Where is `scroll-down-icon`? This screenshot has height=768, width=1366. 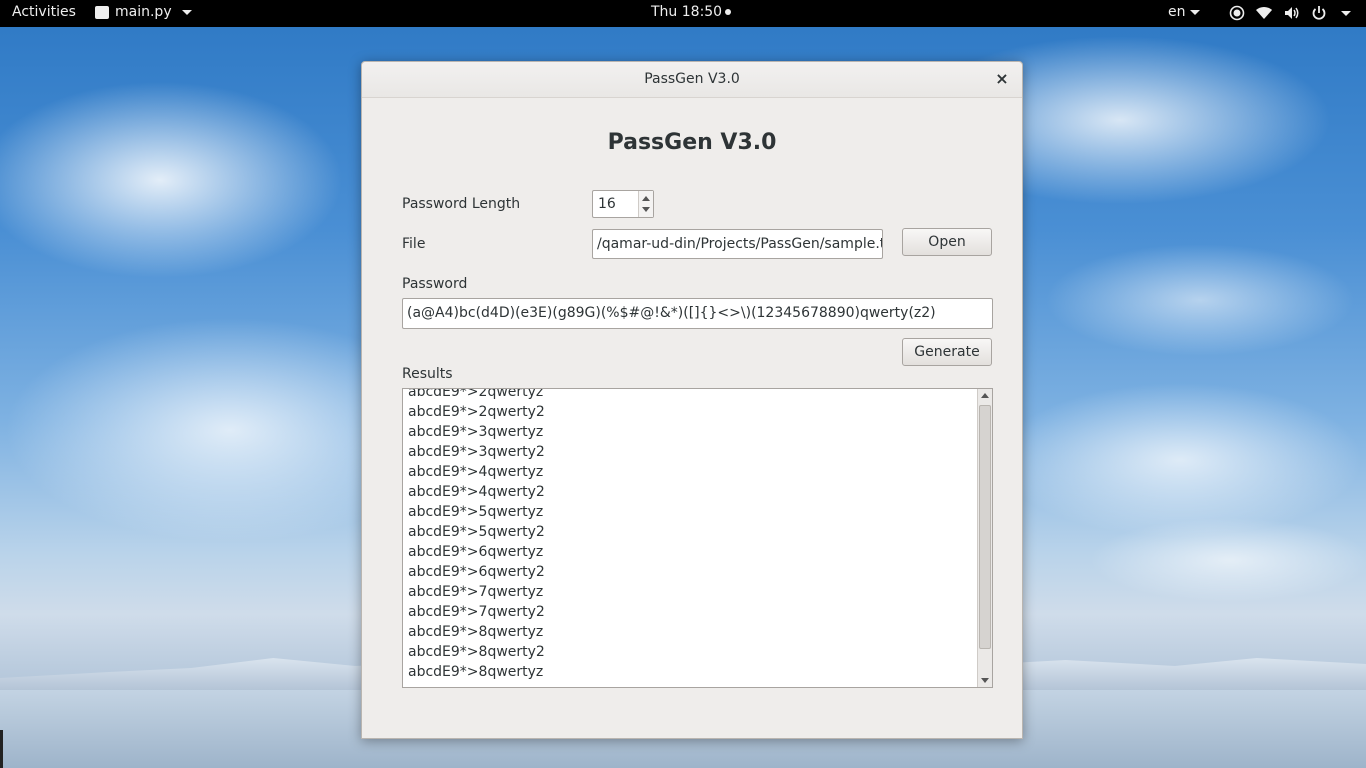
scroll-down-icon is located at coordinates (985, 680).